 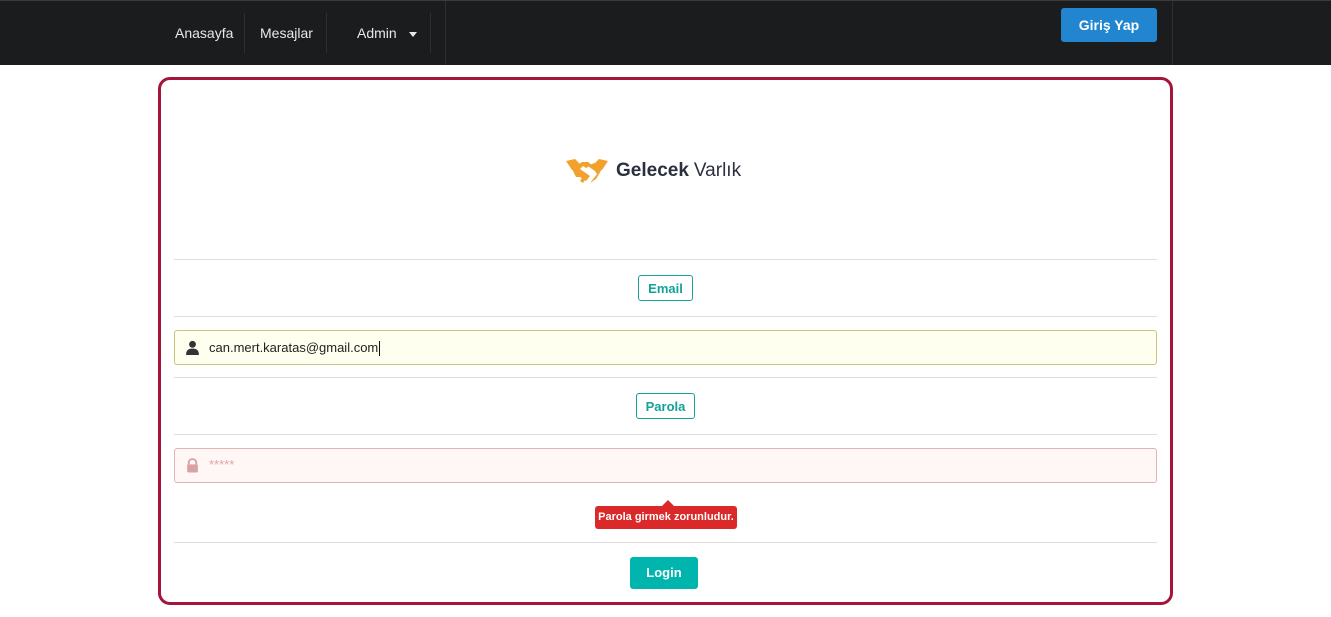 I want to click on nav-item-mesajlar: Mesajlar, so click(x=286, y=33).